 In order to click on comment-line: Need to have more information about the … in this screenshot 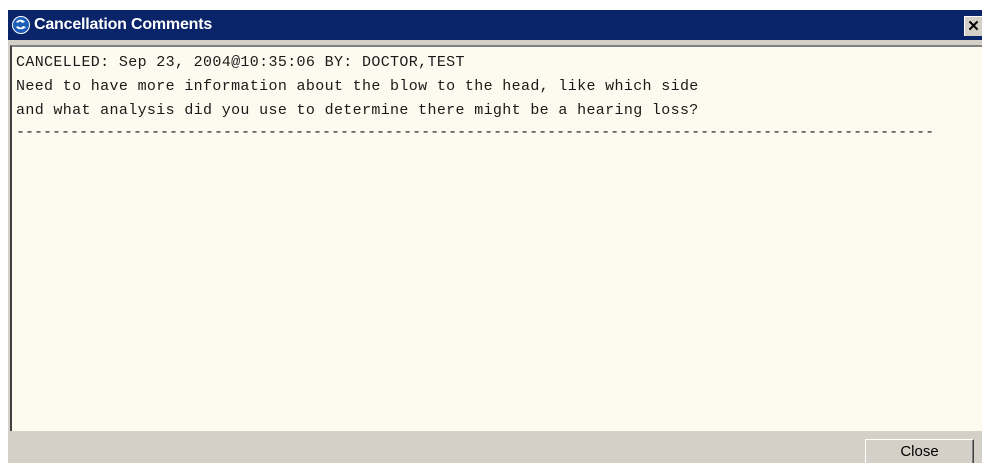, I will do `click(357, 86)`.